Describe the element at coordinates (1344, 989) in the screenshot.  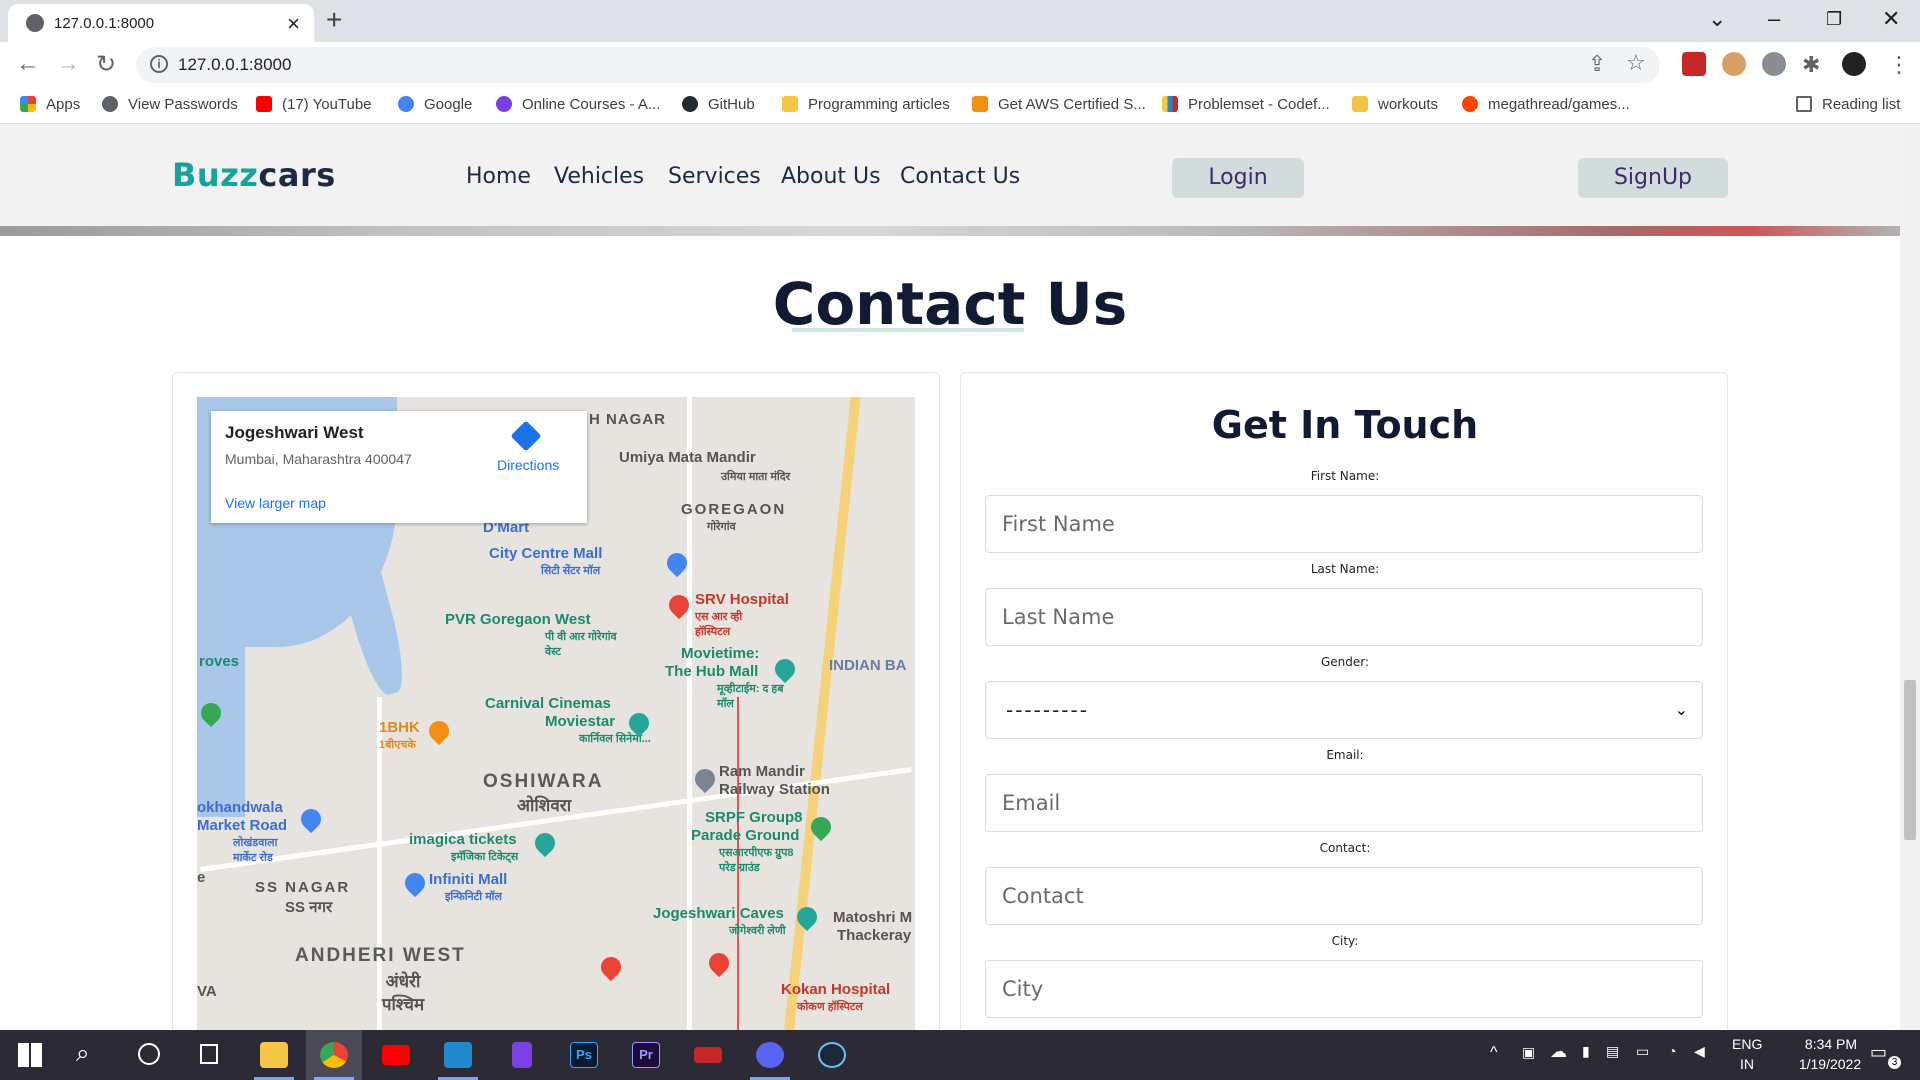
I see `city-input` at that location.